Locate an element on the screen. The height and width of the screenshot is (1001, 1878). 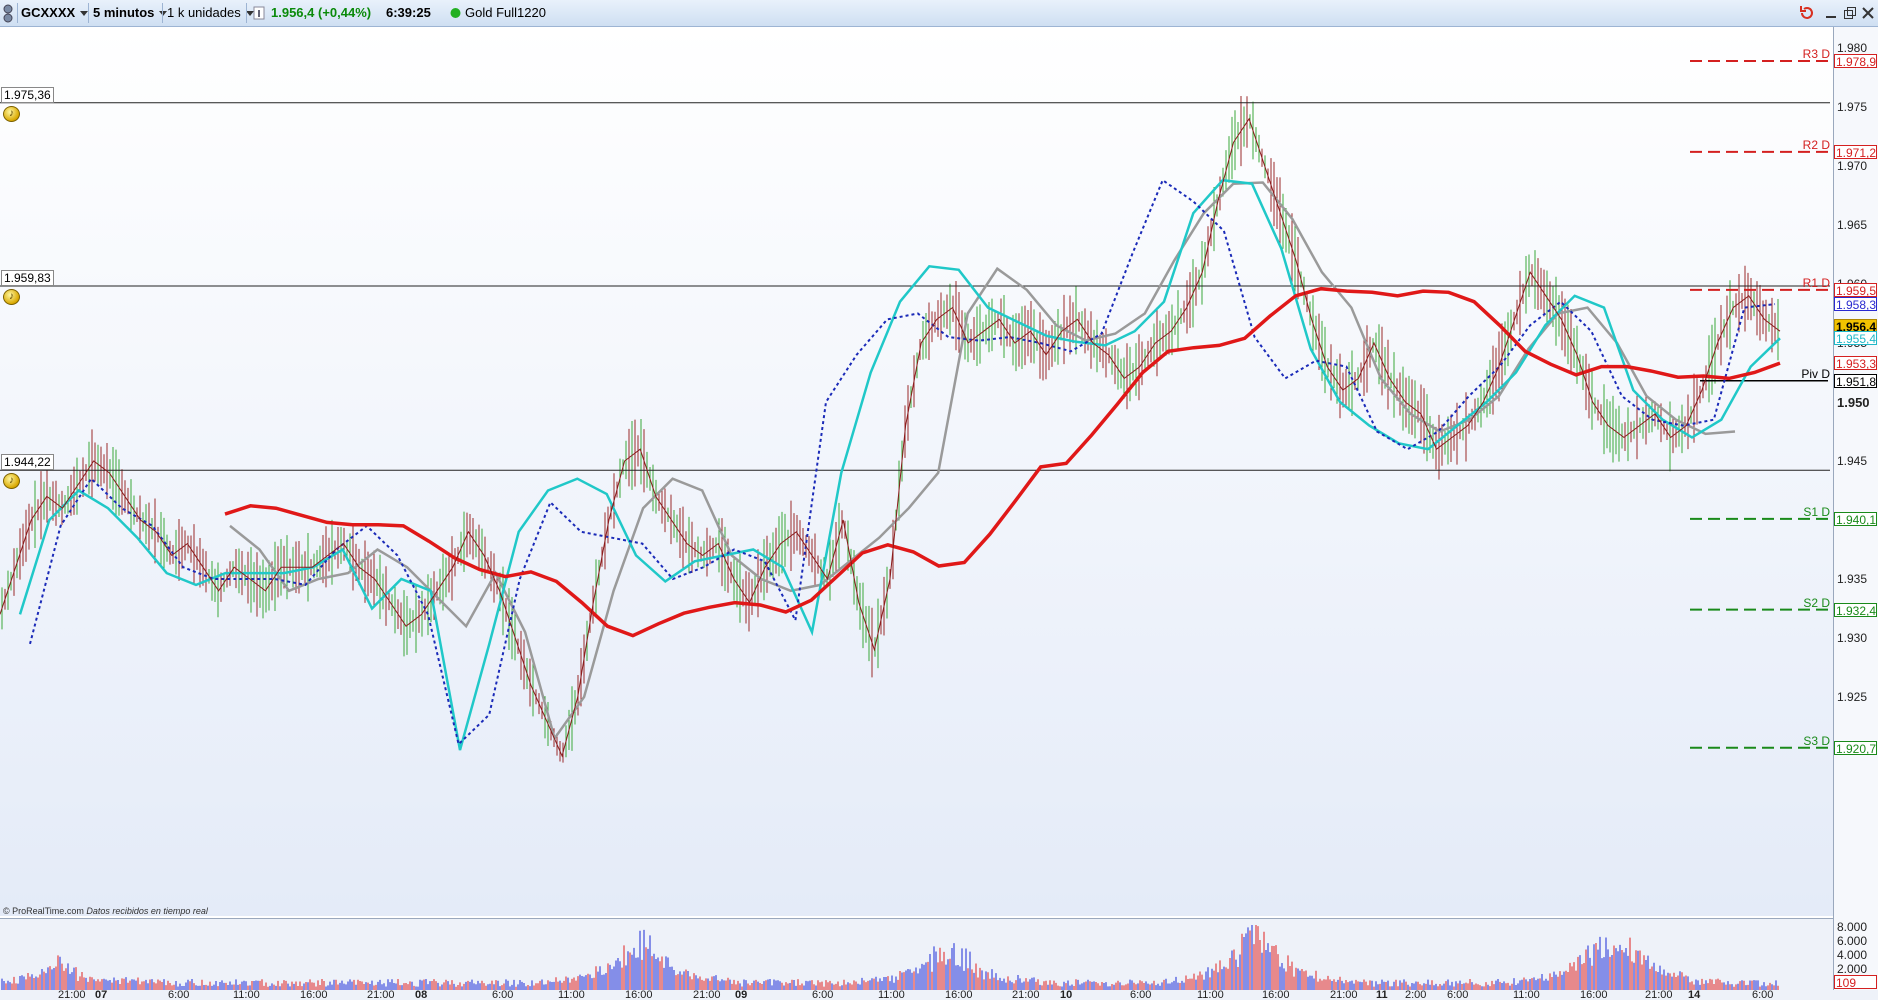
price-tick: 1.935 is located at coordinates (1852, 579).